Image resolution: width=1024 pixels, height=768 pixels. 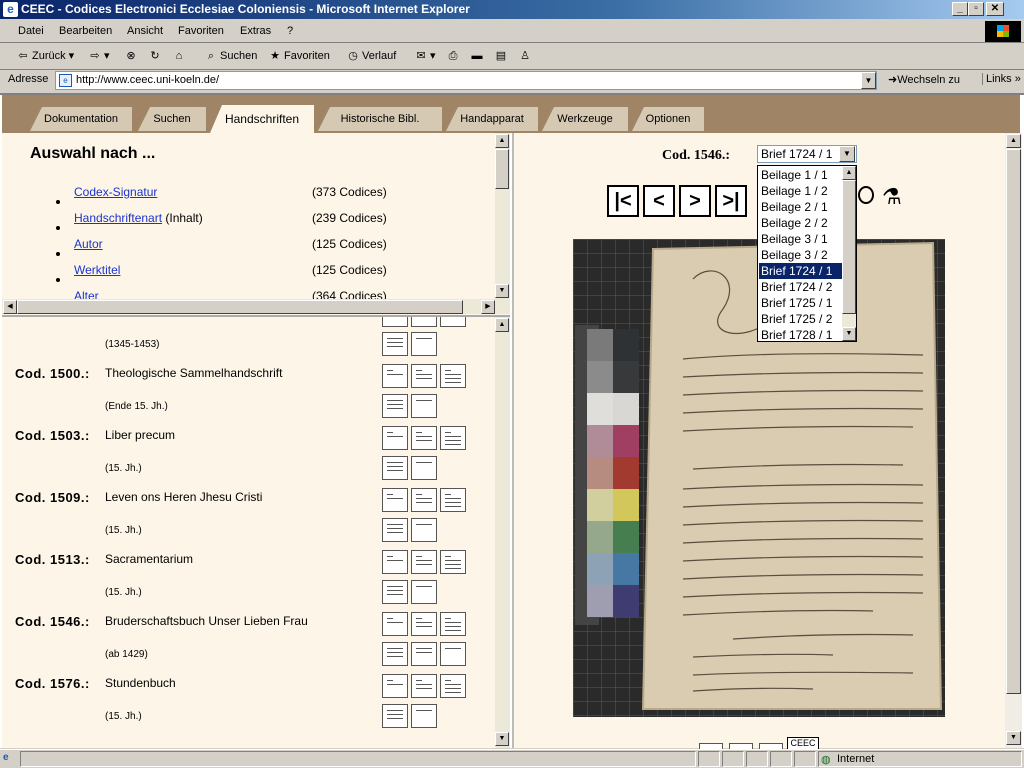 I want to click on select-option: Beilage 1 / 2, so click(x=801, y=191).